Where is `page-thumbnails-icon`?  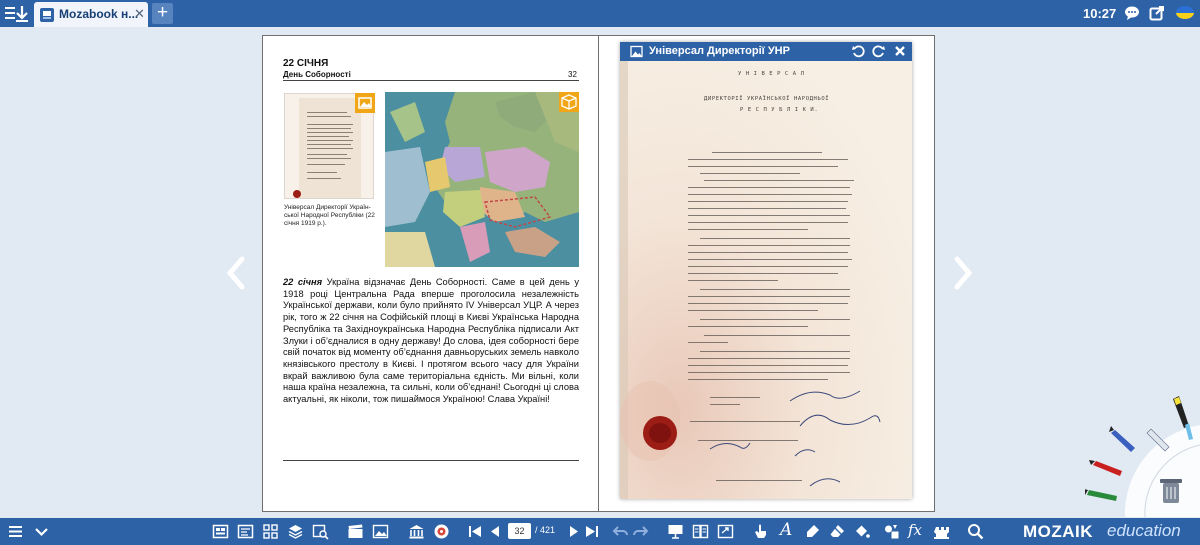 page-thumbnails-icon is located at coordinates (220, 531).